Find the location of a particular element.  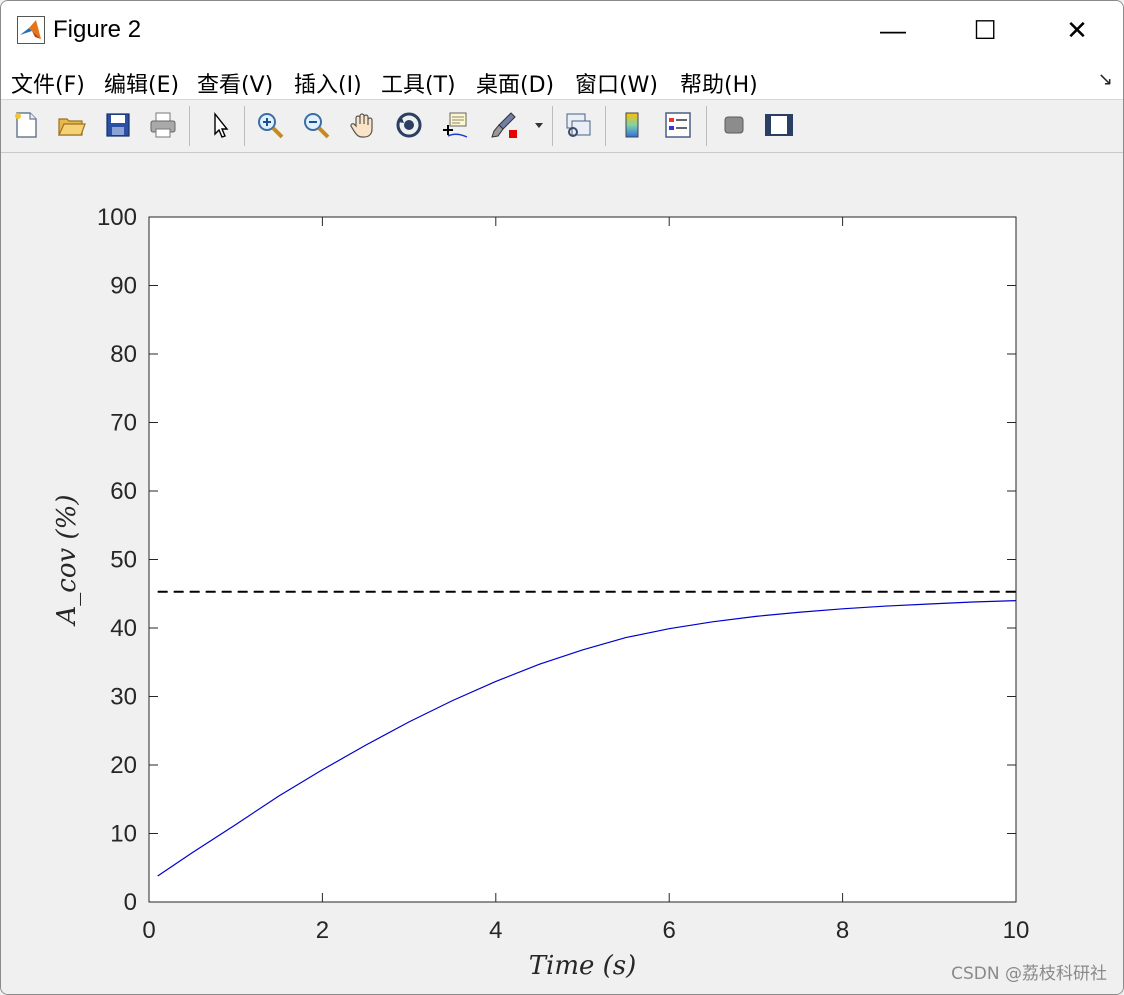

data-cursor-icon is located at coordinates (455, 125).